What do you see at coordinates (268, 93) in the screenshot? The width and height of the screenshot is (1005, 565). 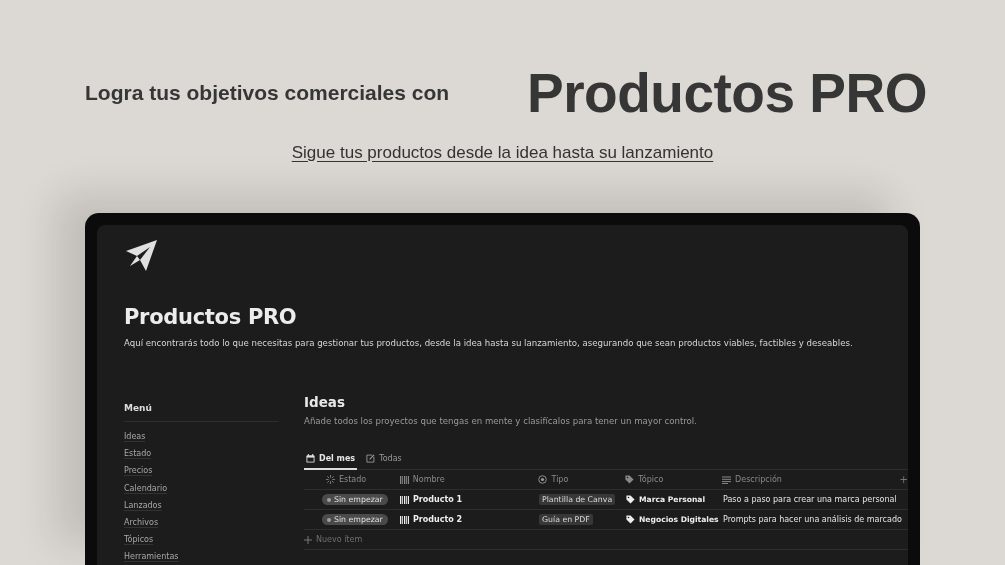 I see `tagline: Logra tus objetivos comerciales con` at bounding box center [268, 93].